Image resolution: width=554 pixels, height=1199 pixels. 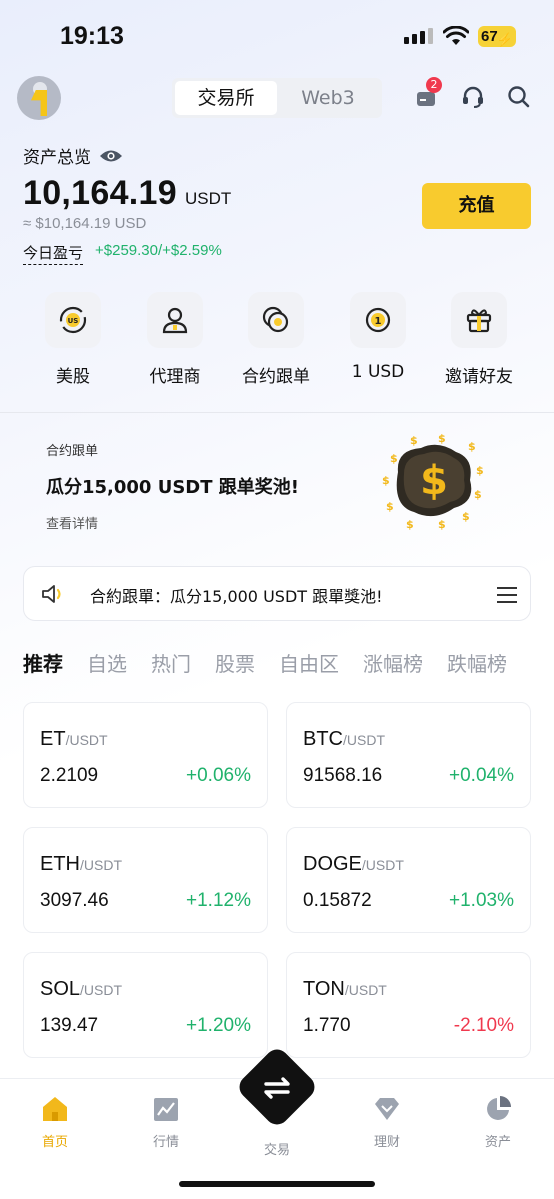 What do you see at coordinates (53, 739) in the screenshot?
I see `pair-base: ET` at bounding box center [53, 739].